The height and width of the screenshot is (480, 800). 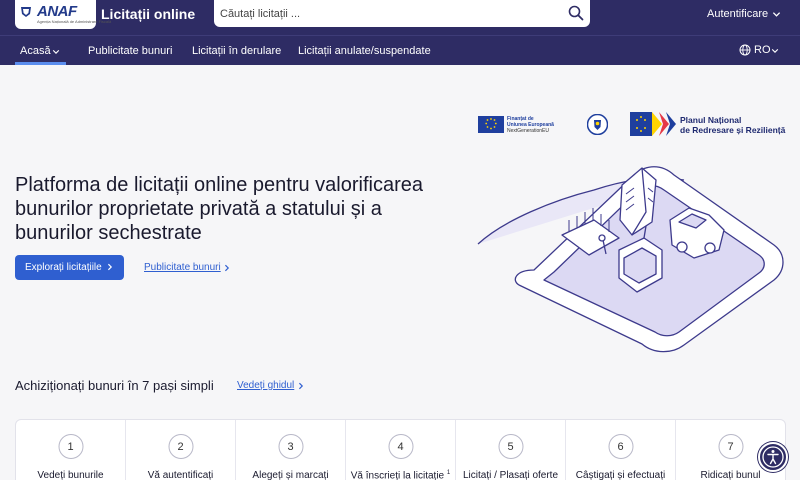 What do you see at coordinates (491, 124) in the screenshot?
I see `eu-flag-icon` at bounding box center [491, 124].